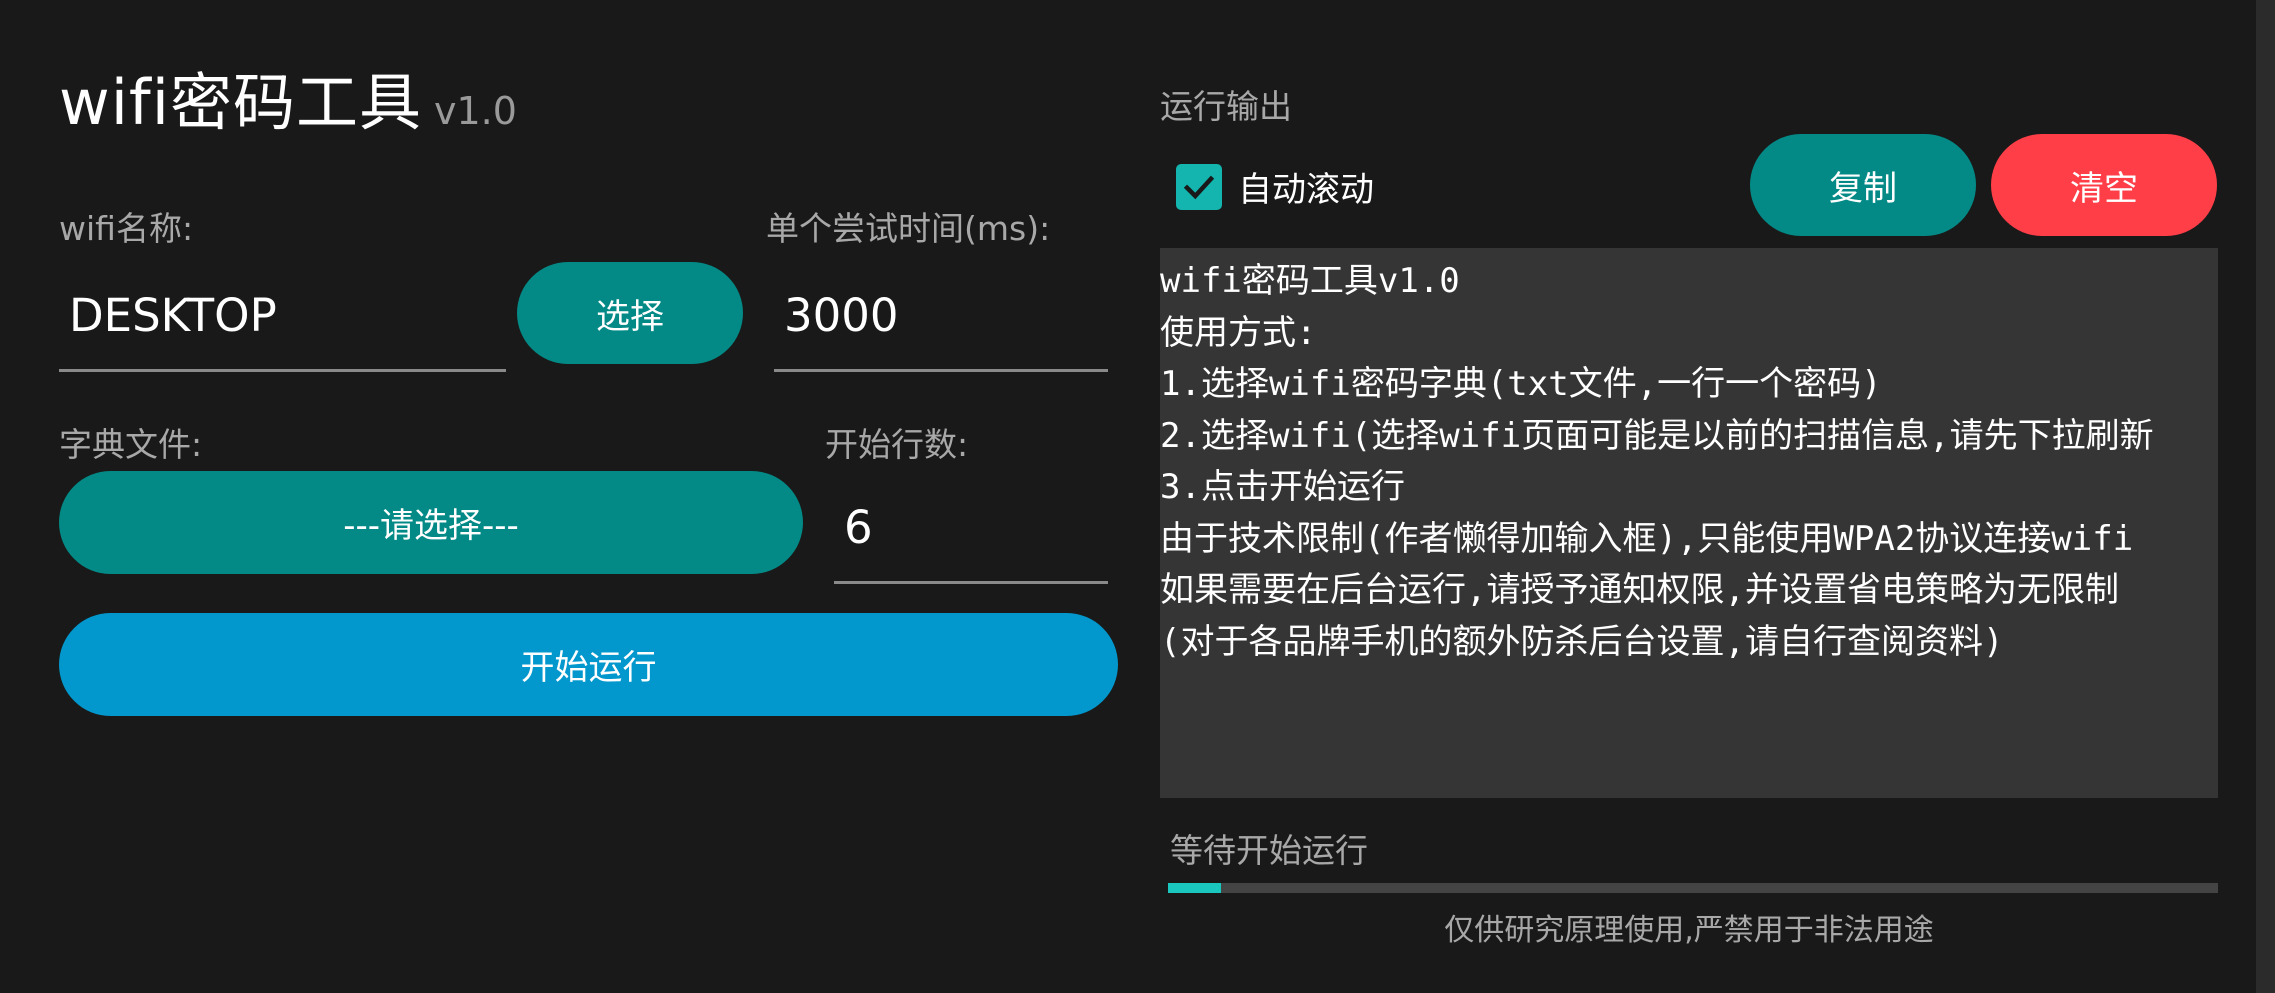  What do you see at coordinates (1693, 888) in the screenshot?
I see `progress-bar` at bounding box center [1693, 888].